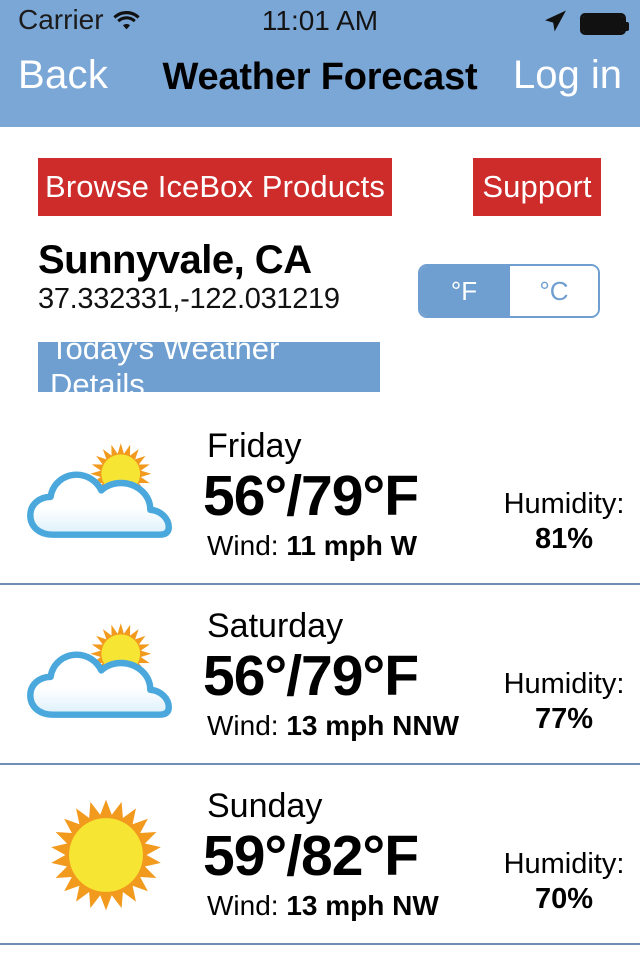  I want to click on day-name: Sunday, so click(265, 806).